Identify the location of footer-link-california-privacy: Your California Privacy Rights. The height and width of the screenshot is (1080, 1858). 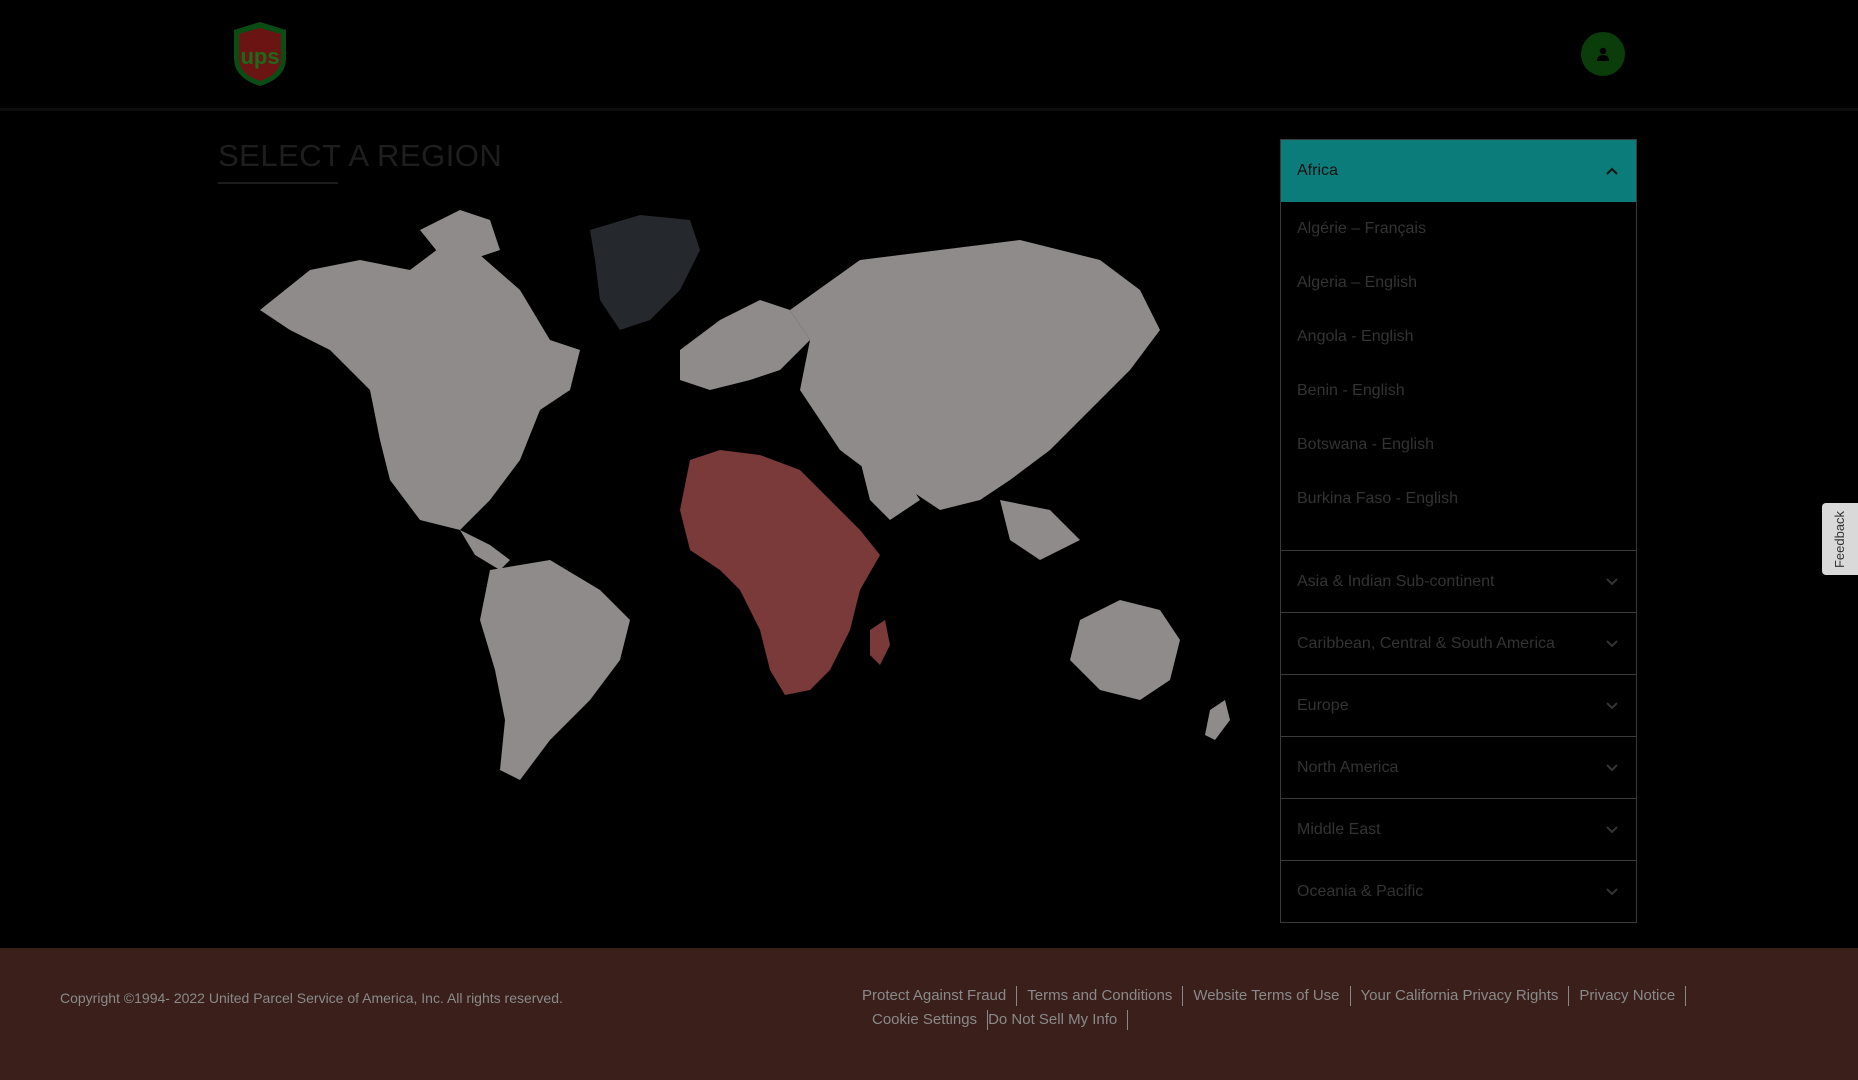
(1460, 996).